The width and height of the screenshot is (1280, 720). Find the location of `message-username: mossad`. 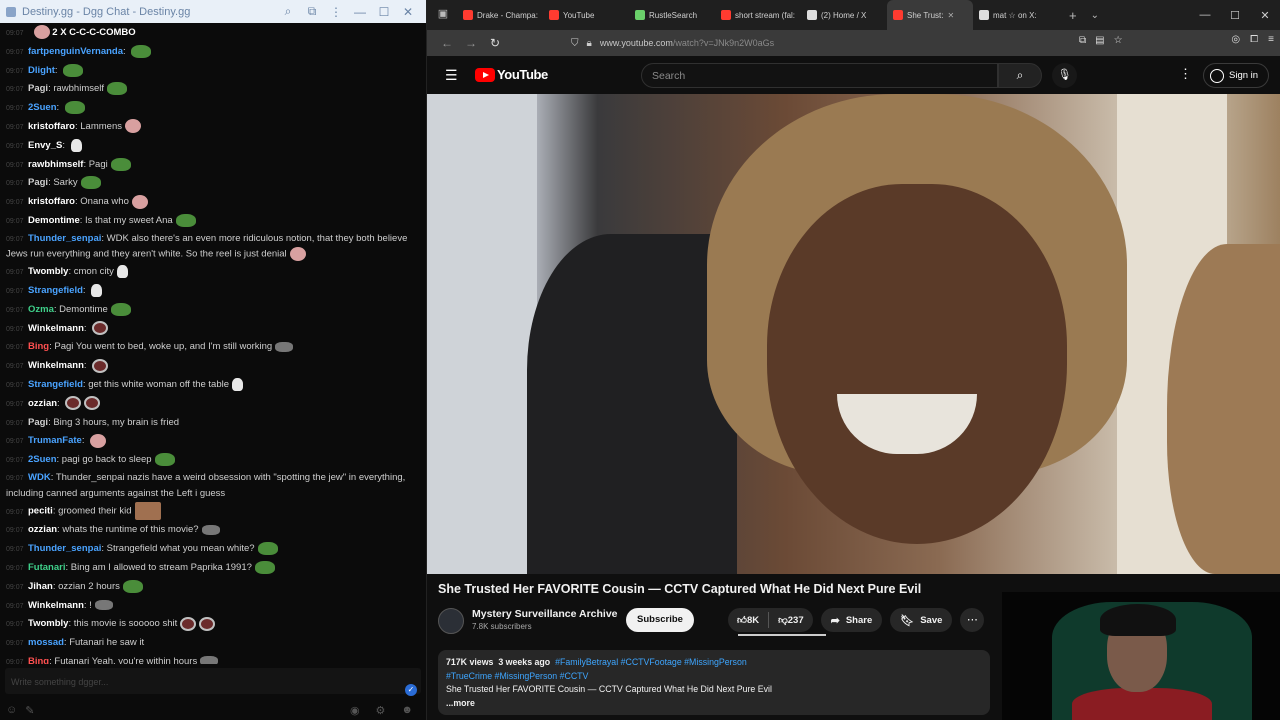

message-username: mossad is located at coordinates (46, 642).